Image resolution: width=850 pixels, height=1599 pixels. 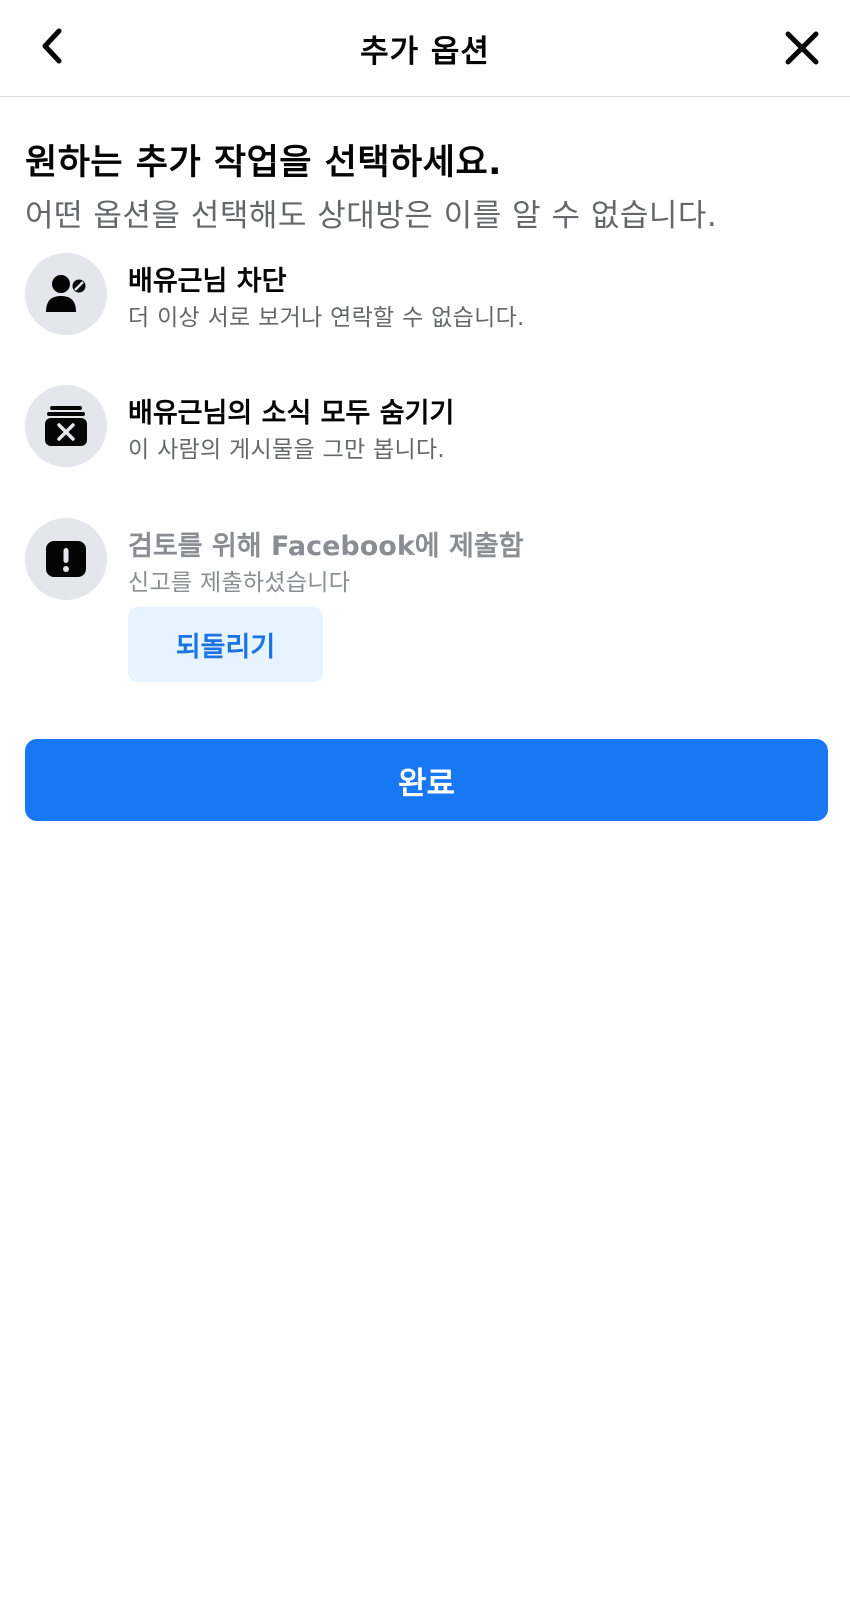 What do you see at coordinates (425, 294) in the screenshot?
I see `option-block-user: 배유근님 차단 더 이상 서로 보거나 연락할 수 없습니다.` at bounding box center [425, 294].